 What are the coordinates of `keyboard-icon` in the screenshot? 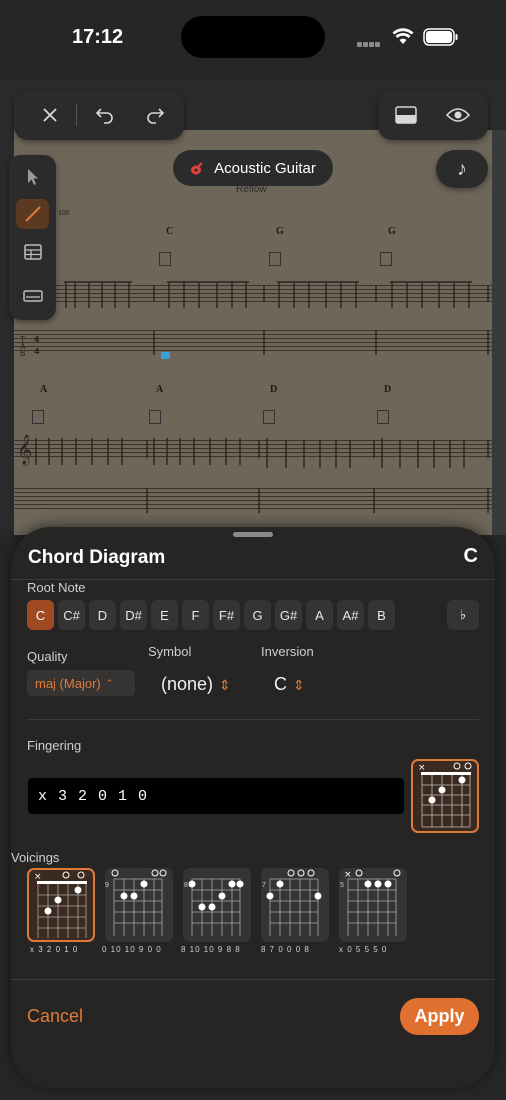 It's located at (33, 296).